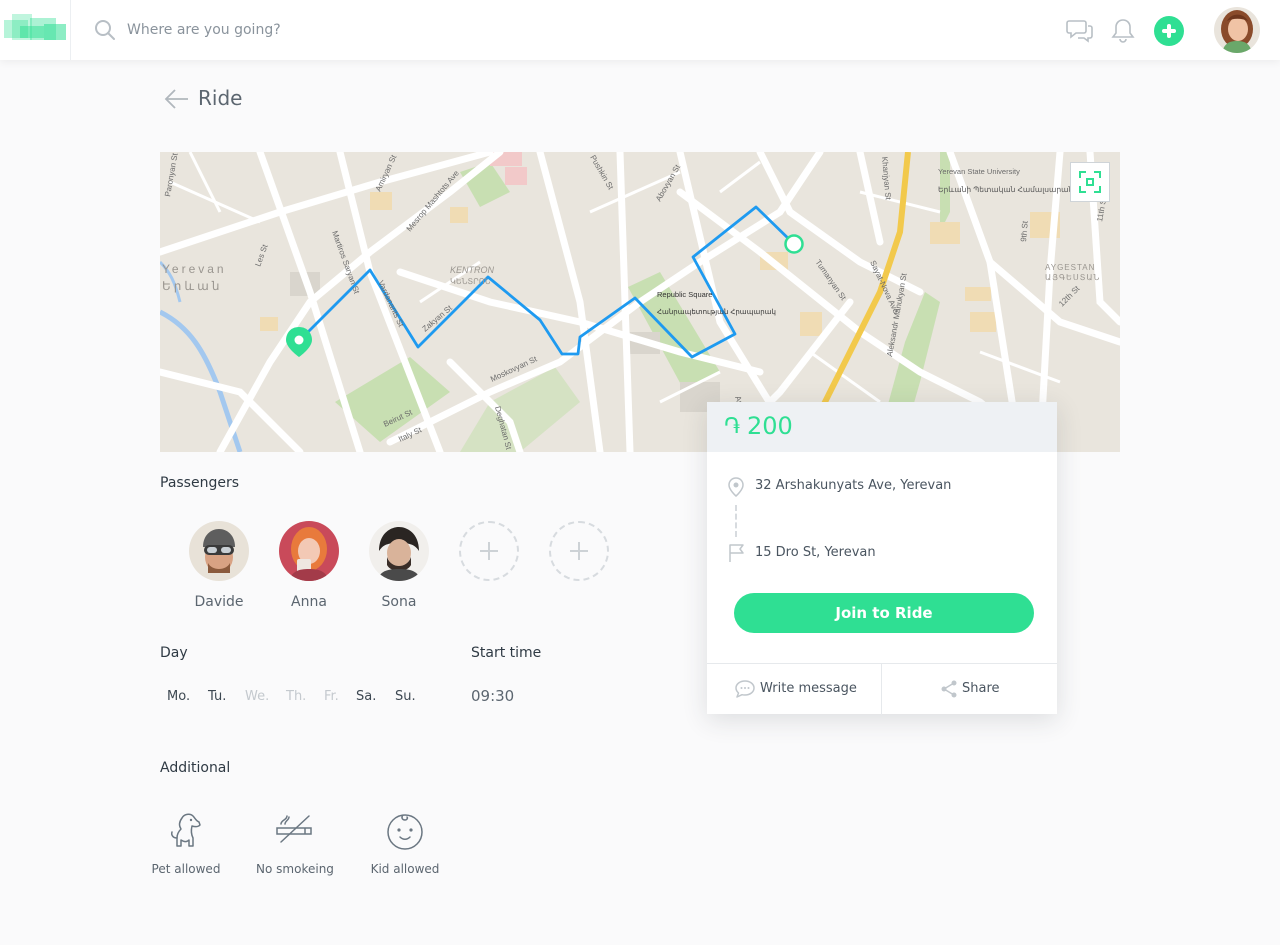 Image resolution: width=1280 pixels, height=945 pixels. I want to click on passenger-anna: Anna, so click(309, 565).